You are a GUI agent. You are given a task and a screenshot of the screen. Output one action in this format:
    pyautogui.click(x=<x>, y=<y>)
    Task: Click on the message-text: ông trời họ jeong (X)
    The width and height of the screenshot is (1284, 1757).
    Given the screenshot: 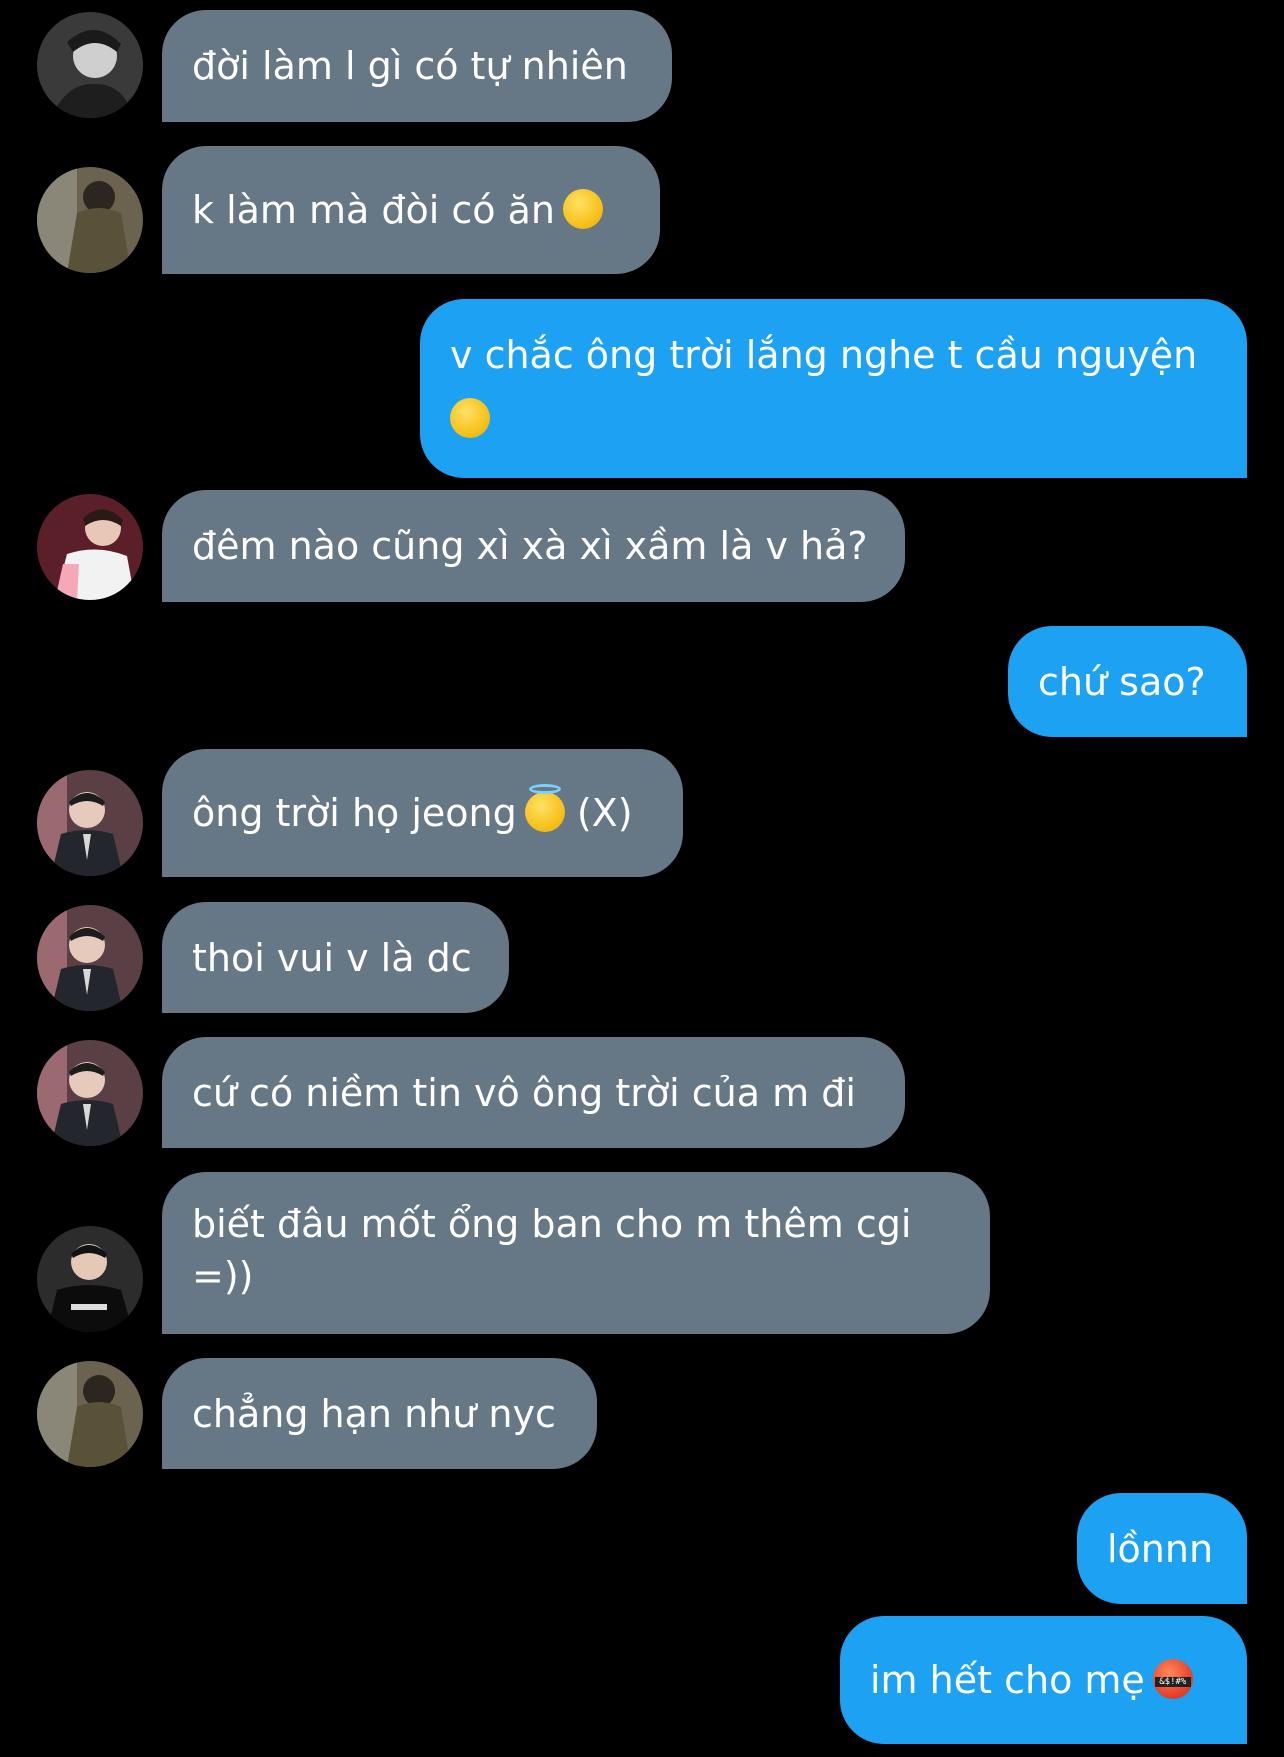 What is the action you would take?
    pyautogui.click(x=422, y=811)
    